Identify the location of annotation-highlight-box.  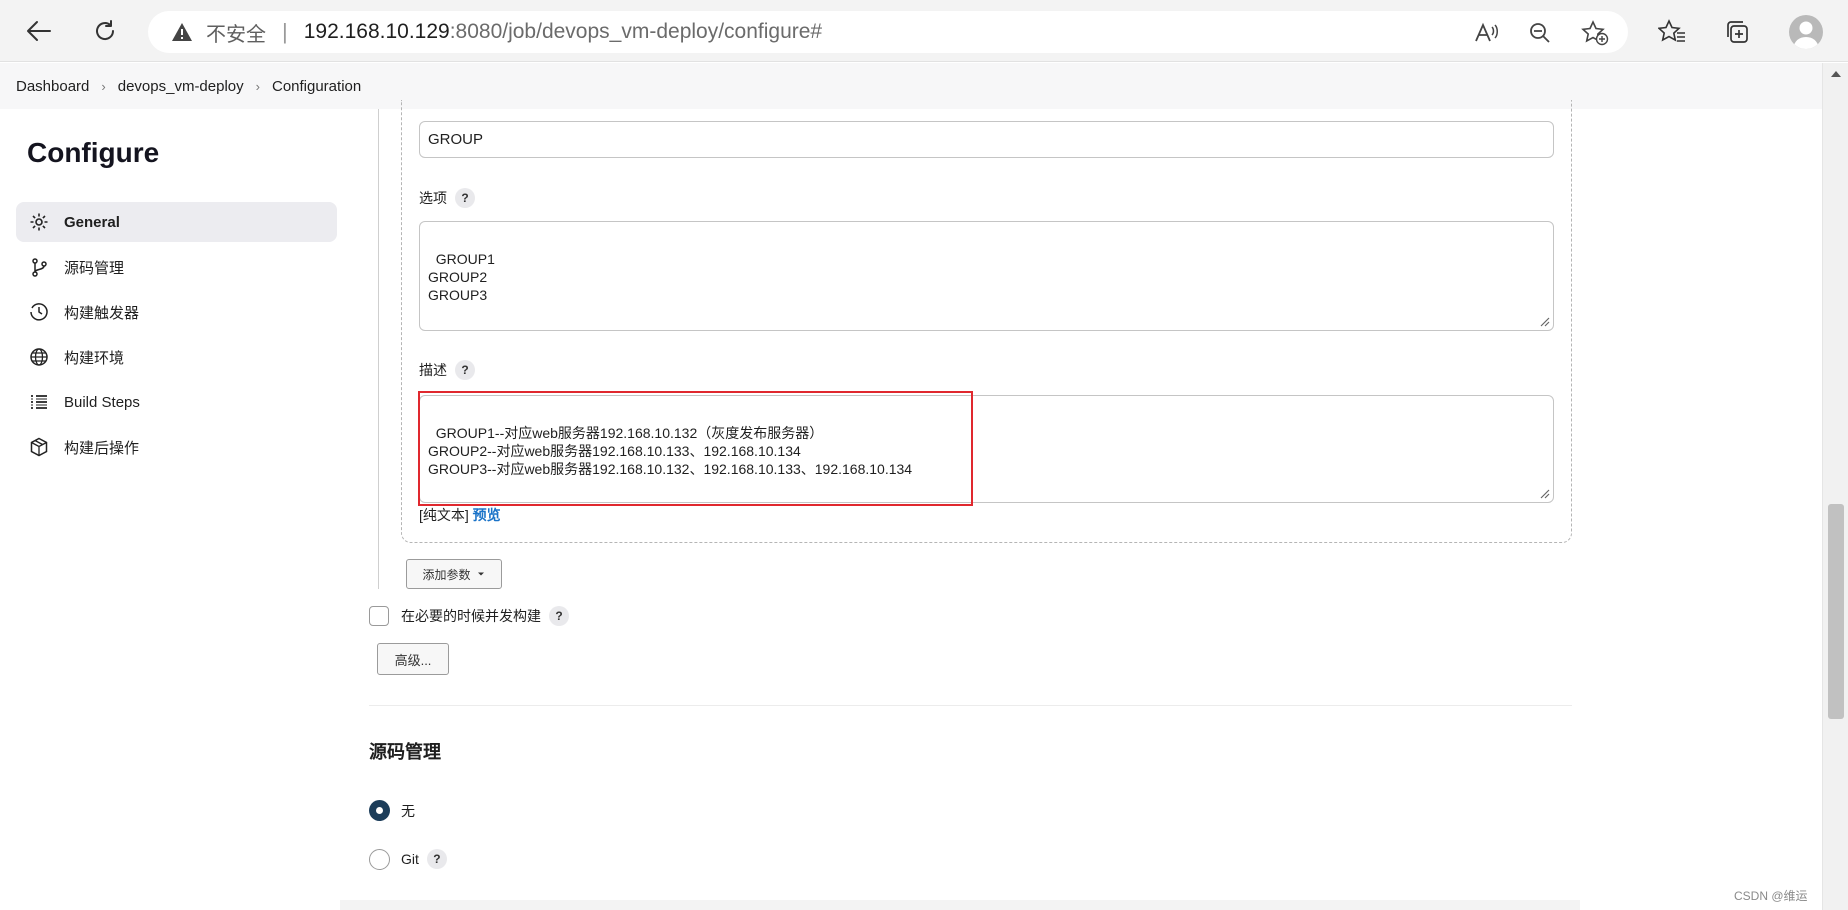
(695, 448).